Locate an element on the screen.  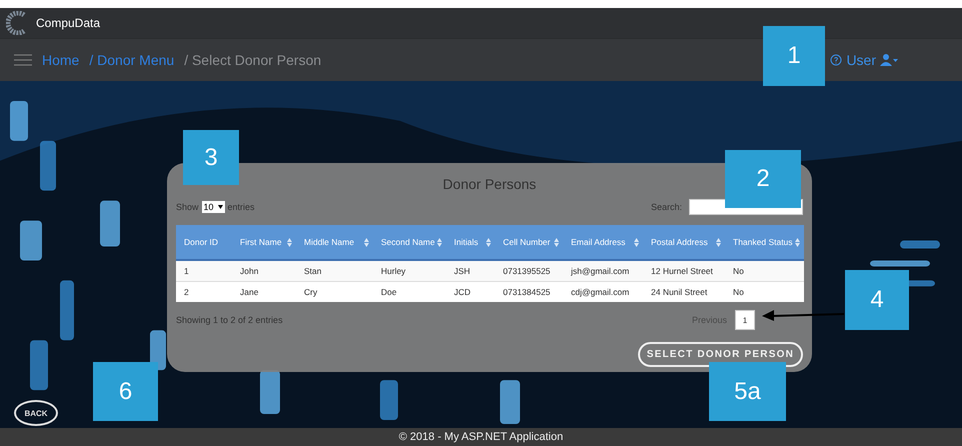
menu-icon is located at coordinates (23, 60).